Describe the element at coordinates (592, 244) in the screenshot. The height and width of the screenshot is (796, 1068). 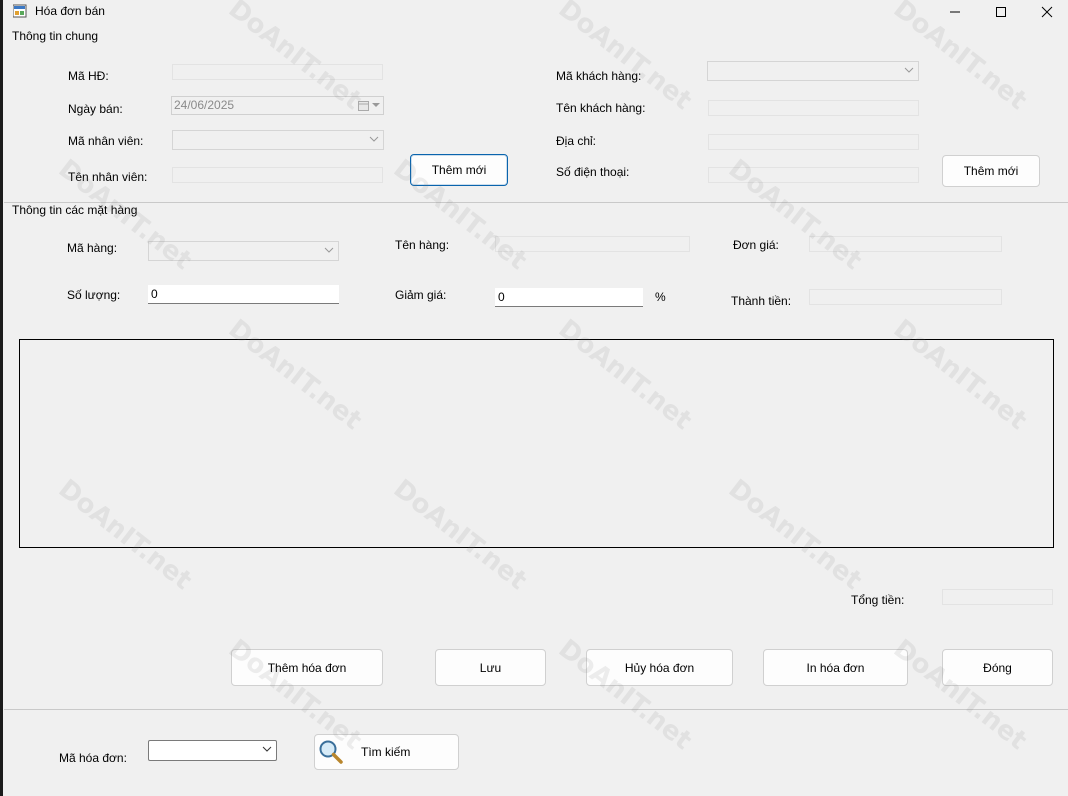
I see `item-name-field` at that location.